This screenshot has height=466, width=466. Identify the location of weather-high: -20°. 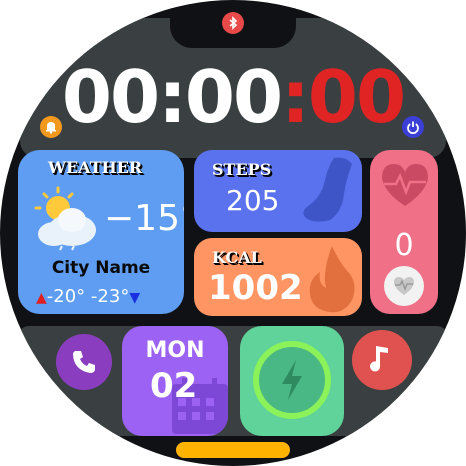
(66, 296).